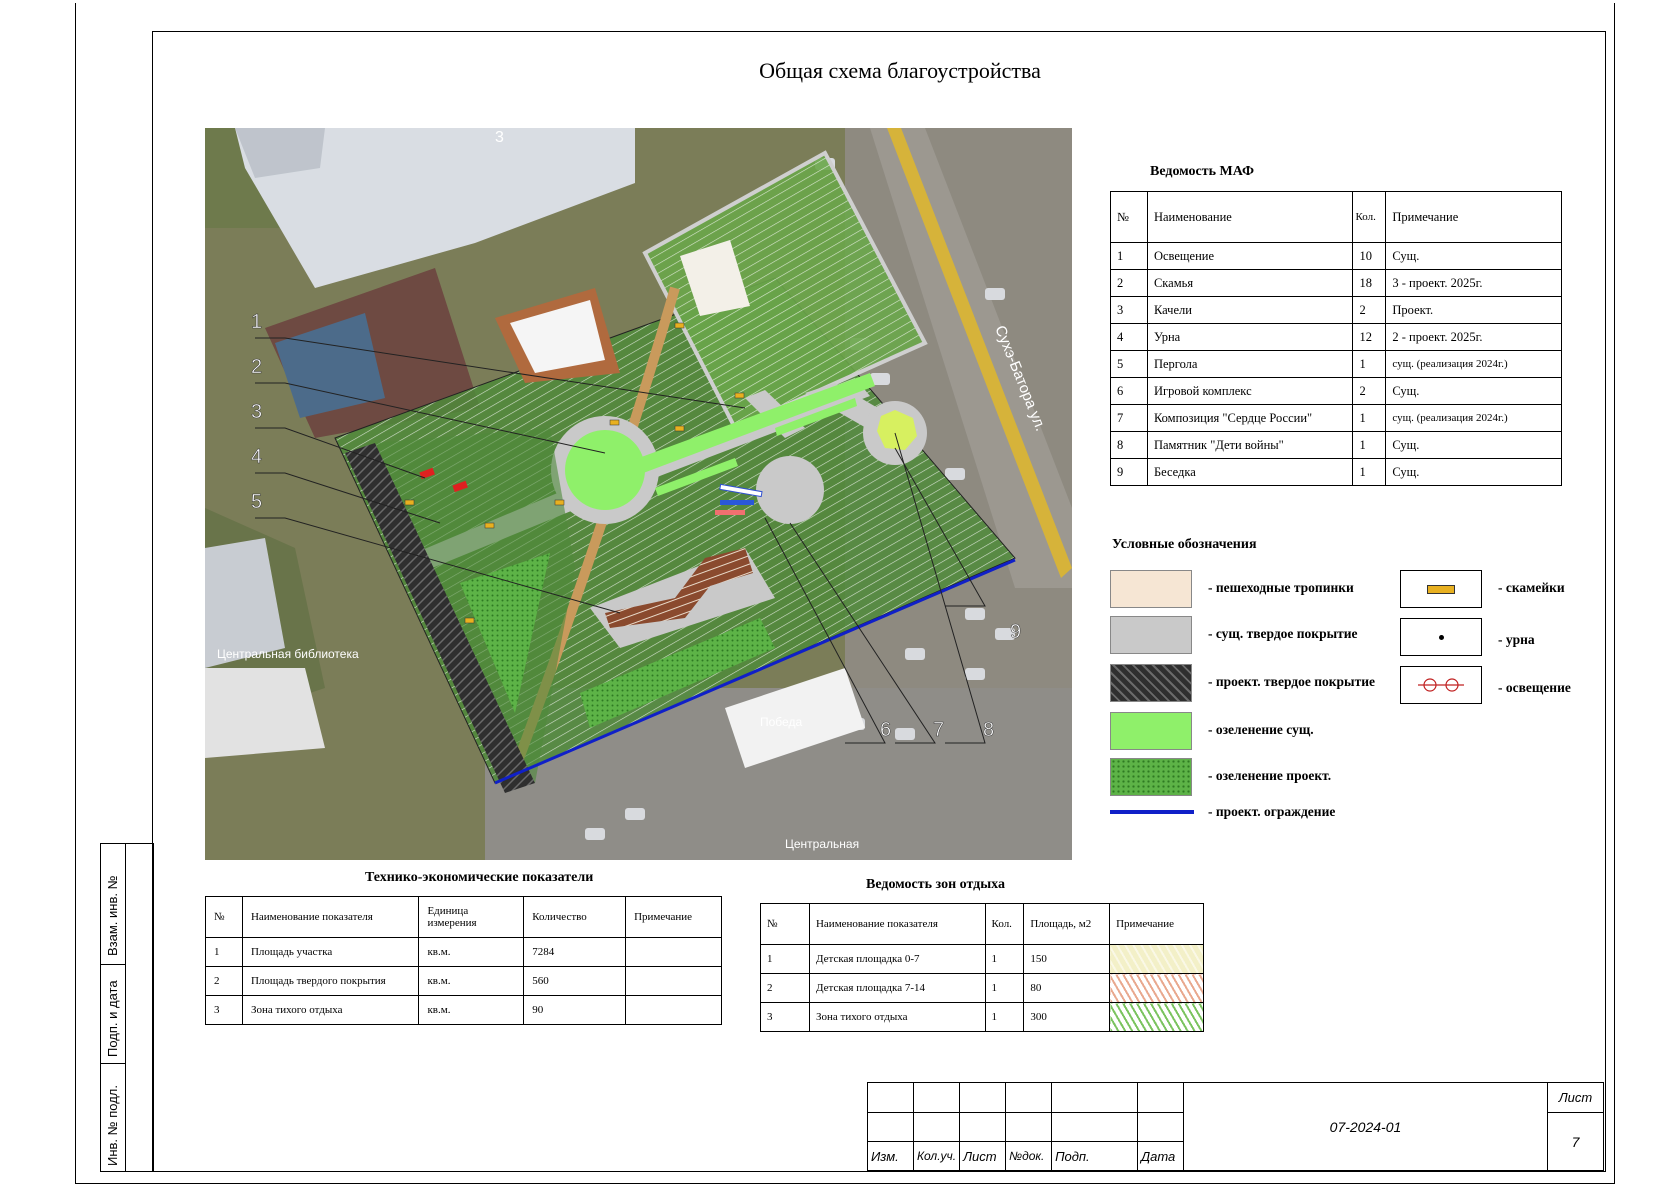 The width and height of the screenshot is (1680, 1186). Describe the element at coordinates (938, 730) in the screenshot. I see `callout-7: 7` at that location.